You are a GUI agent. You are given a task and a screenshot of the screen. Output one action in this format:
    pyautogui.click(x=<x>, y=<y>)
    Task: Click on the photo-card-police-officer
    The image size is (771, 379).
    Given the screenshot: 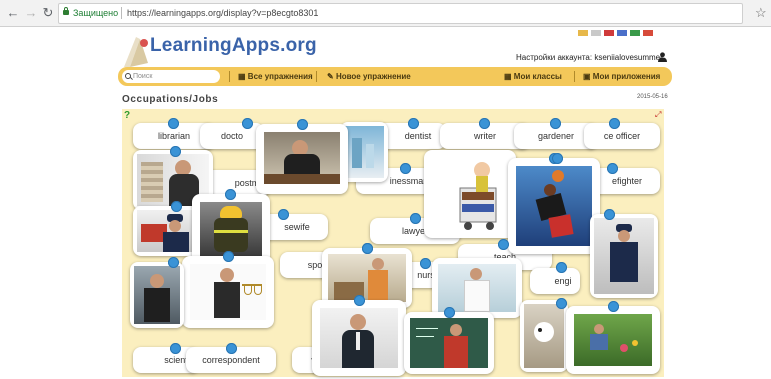 What is the action you would take?
    pyautogui.click(x=624, y=253)
    